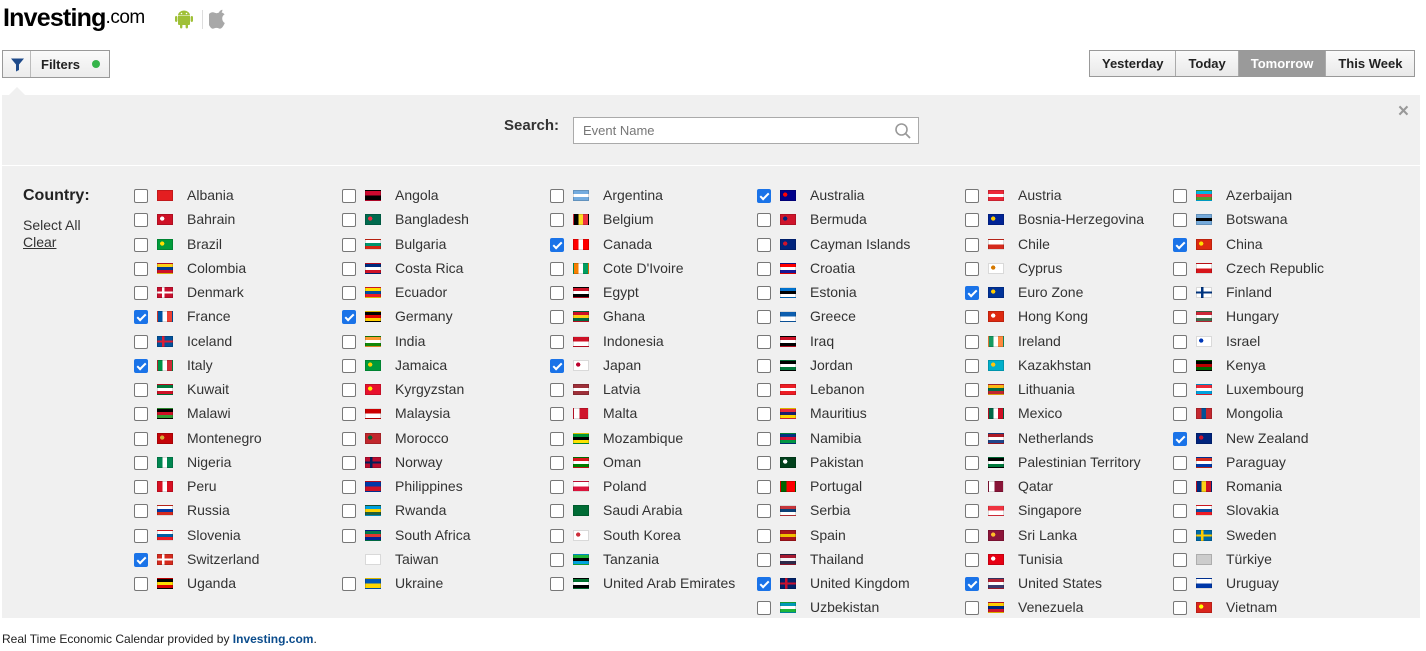  Describe the element at coordinates (972, 608) in the screenshot. I see `country-checkbox-venezuela` at that location.